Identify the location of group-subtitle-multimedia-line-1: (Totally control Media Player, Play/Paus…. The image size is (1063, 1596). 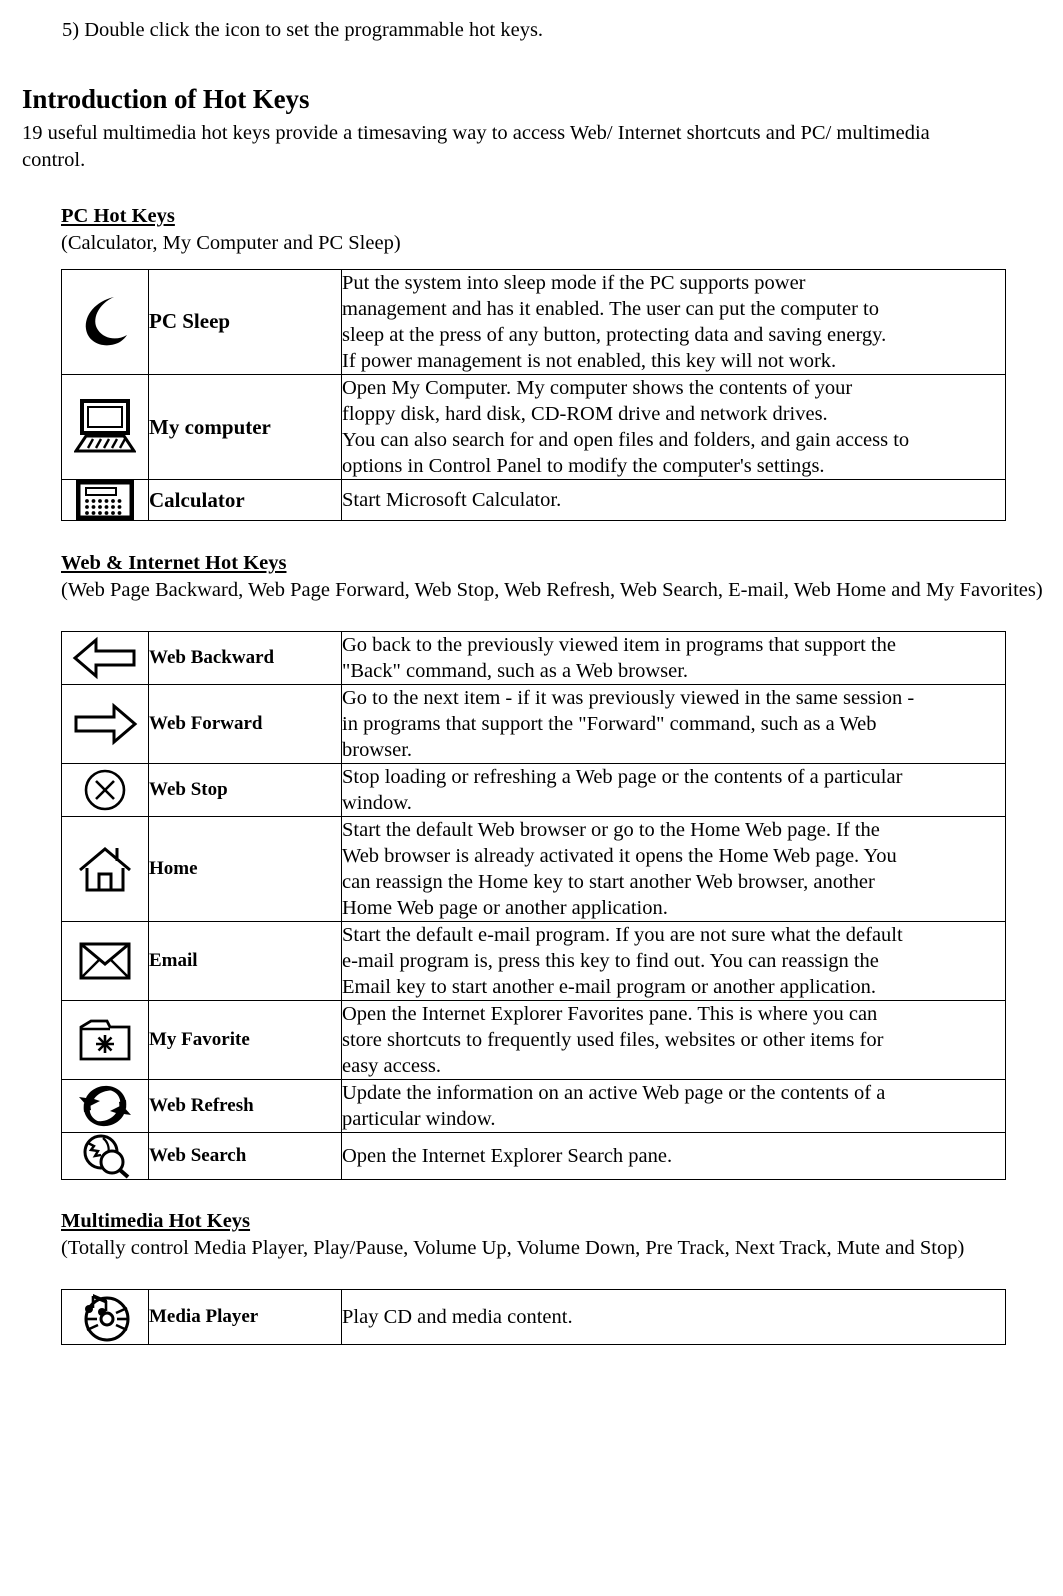
(488, 1247).